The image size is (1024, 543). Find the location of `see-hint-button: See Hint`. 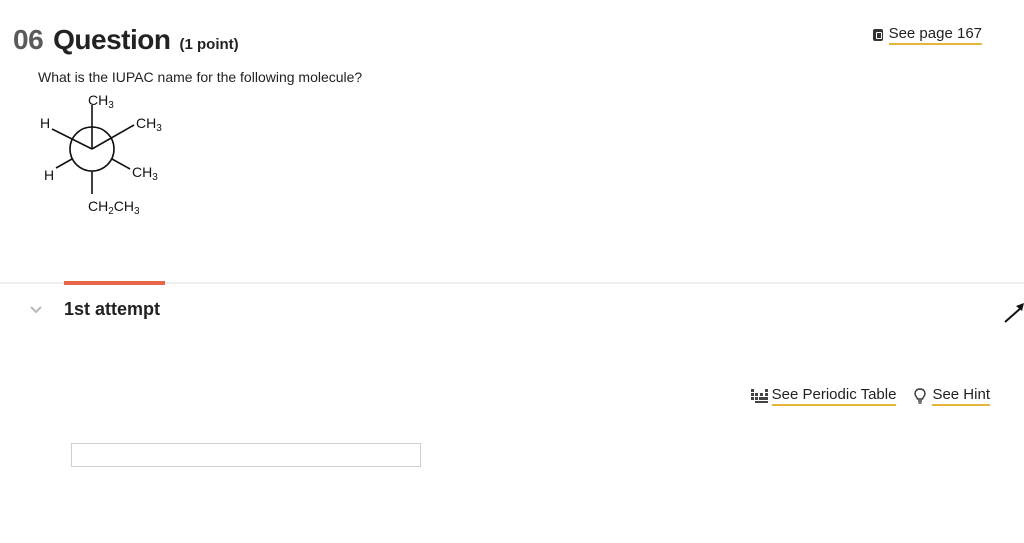

see-hint-button: See Hint is located at coordinates (952, 396).